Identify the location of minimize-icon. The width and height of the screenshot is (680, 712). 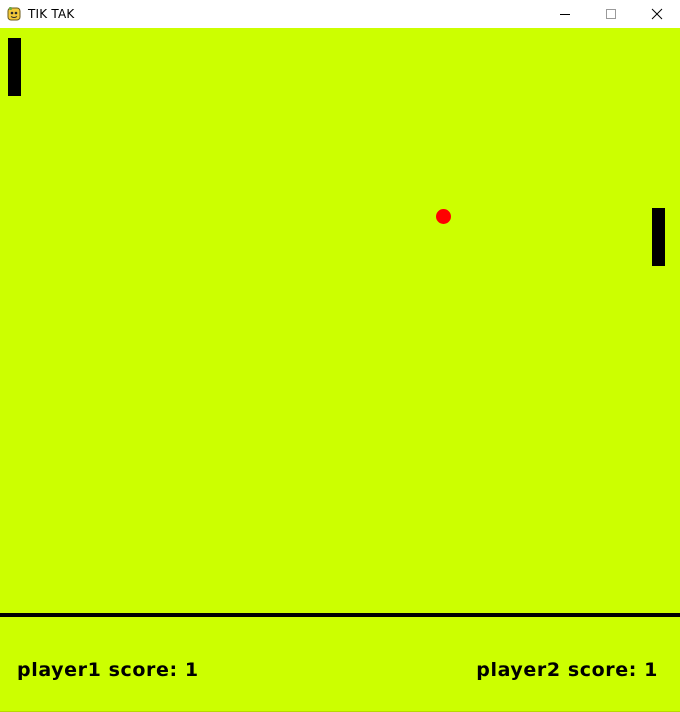
(565, 14).